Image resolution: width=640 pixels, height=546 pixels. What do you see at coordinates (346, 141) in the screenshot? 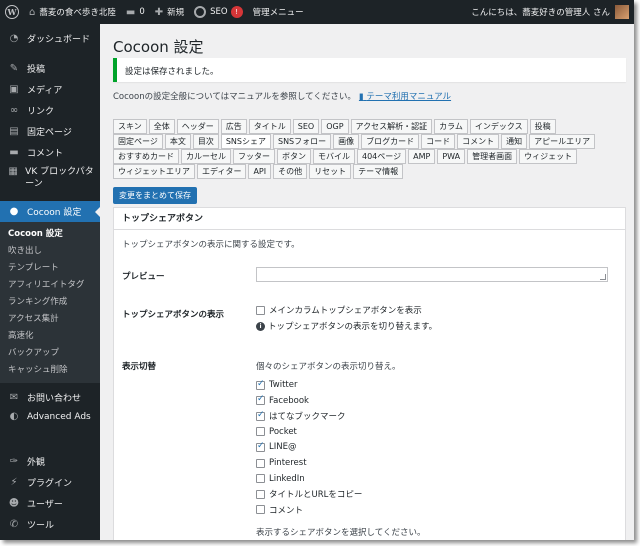
I see `tab: 画像` at bounding box center [346, 141].